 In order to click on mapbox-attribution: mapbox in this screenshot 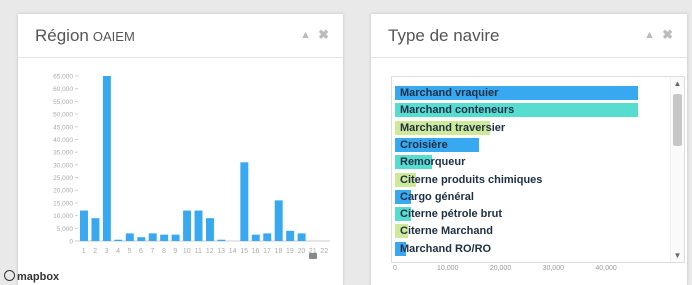, I will do `click(31, 276)`.